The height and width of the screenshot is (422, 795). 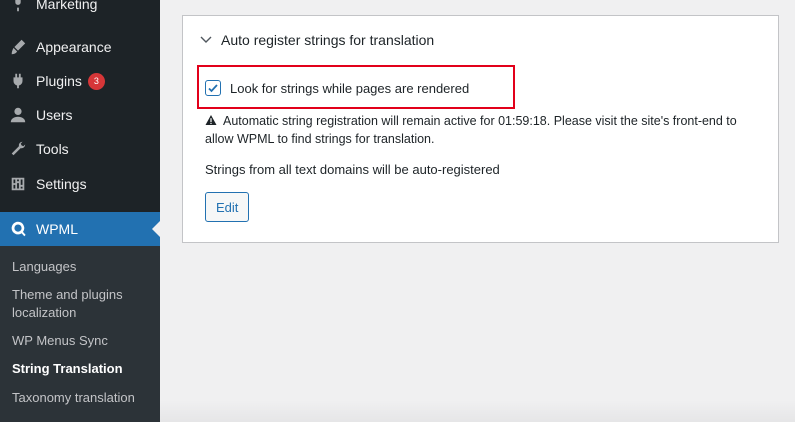 What do you see at coordinates (82, 398) in the screenshot?
I see `submenu-item-taxonomy-translation: Taxonomy translation` at bounding box center [82, 398].